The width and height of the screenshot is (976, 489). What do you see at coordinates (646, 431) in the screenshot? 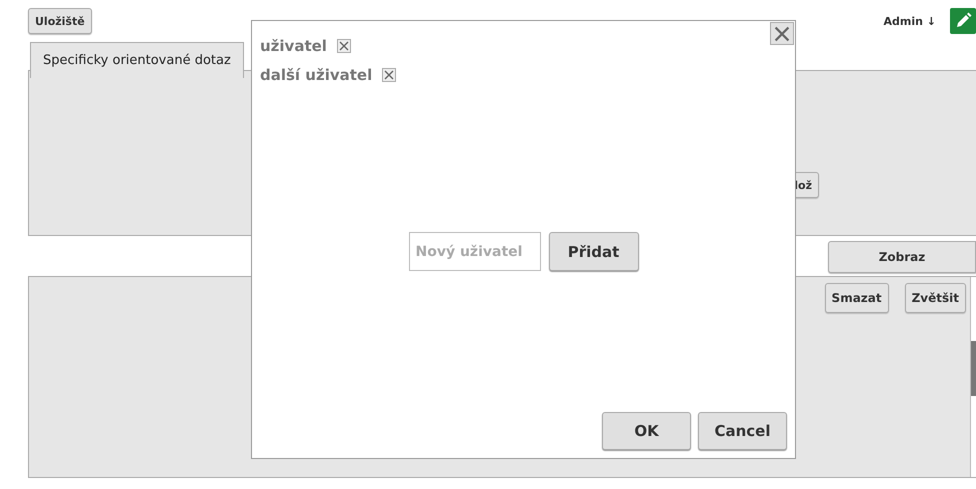
I see `dialog-button: OK` at bounding box center [646, 431].